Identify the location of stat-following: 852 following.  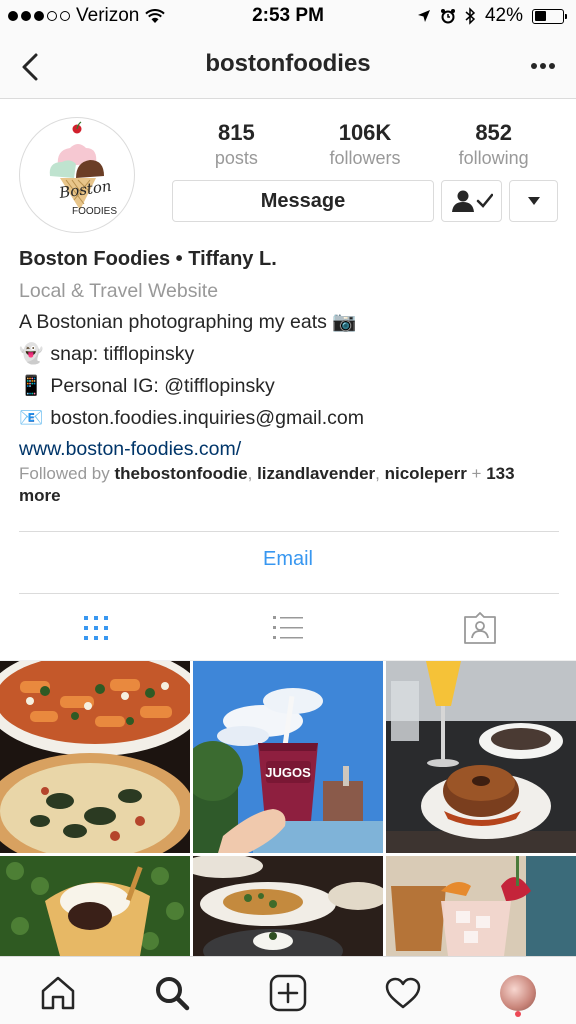
(493, 144).